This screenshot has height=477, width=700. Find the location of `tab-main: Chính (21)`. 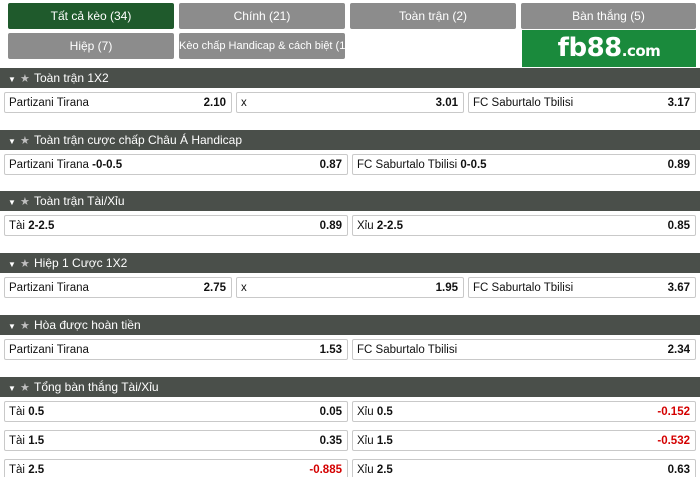

tab-main: Chính (21) is located at coordinates (262, 16).